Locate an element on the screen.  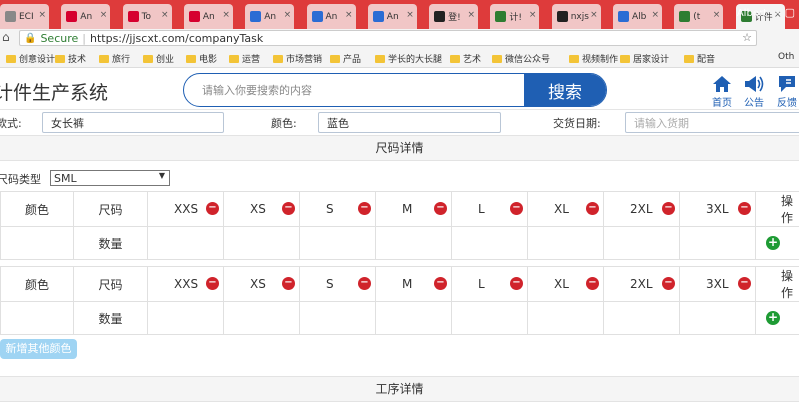
bookmark-item: 市场营销 is located at coordinates (297, 58).